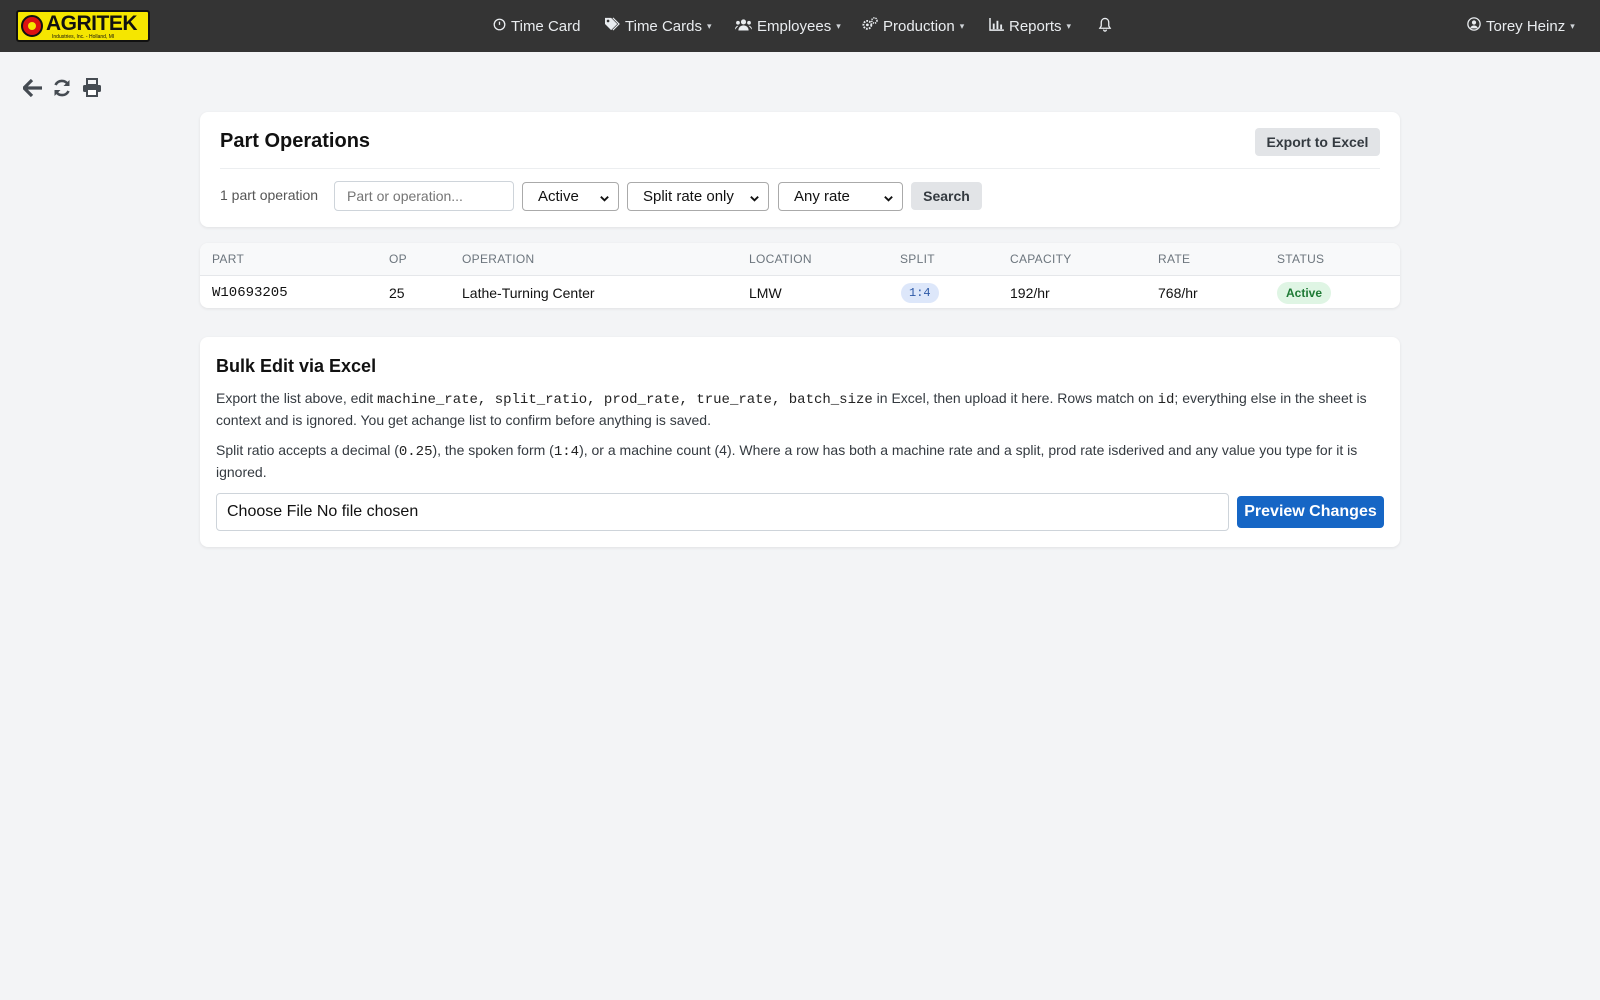  What do you see at coordinates (663, 26) in the screenshot?
I see `nav-time-cards-label: Time Cards` at bounding box center [663, 26].